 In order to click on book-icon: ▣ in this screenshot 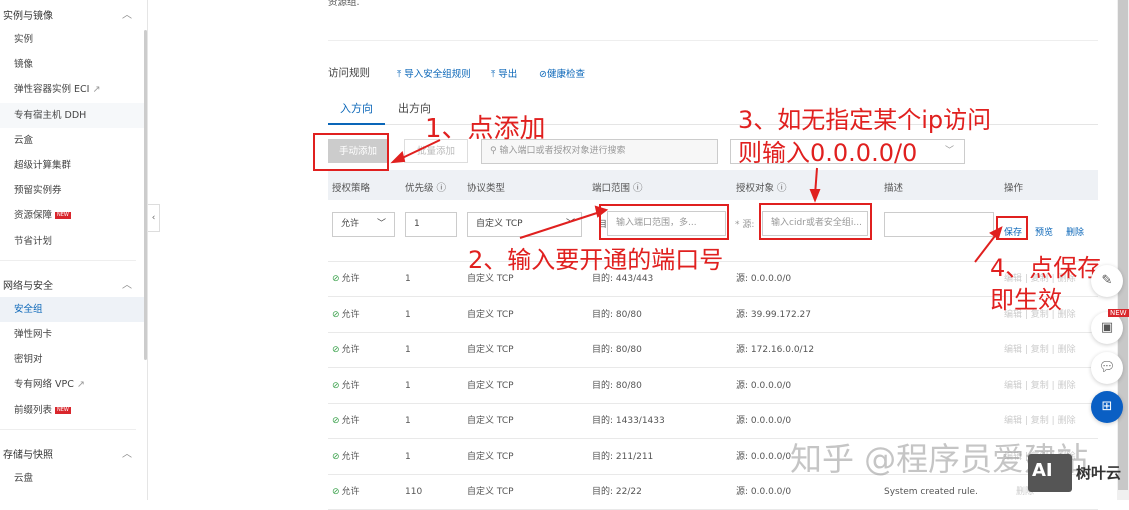, I will do `click(1107, 327)`.